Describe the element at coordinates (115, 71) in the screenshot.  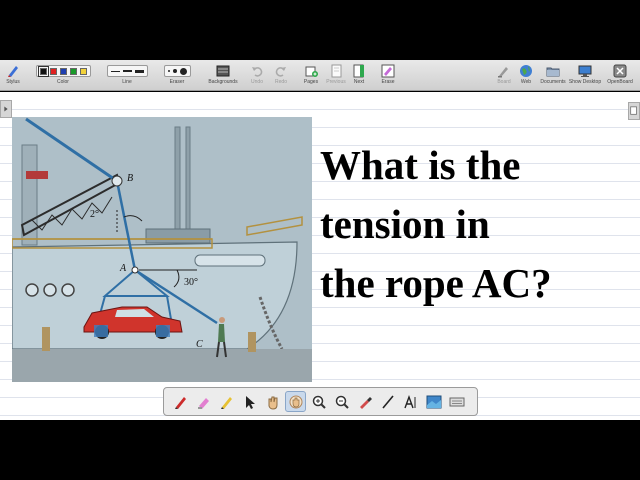
I see `line-thin` at that location.